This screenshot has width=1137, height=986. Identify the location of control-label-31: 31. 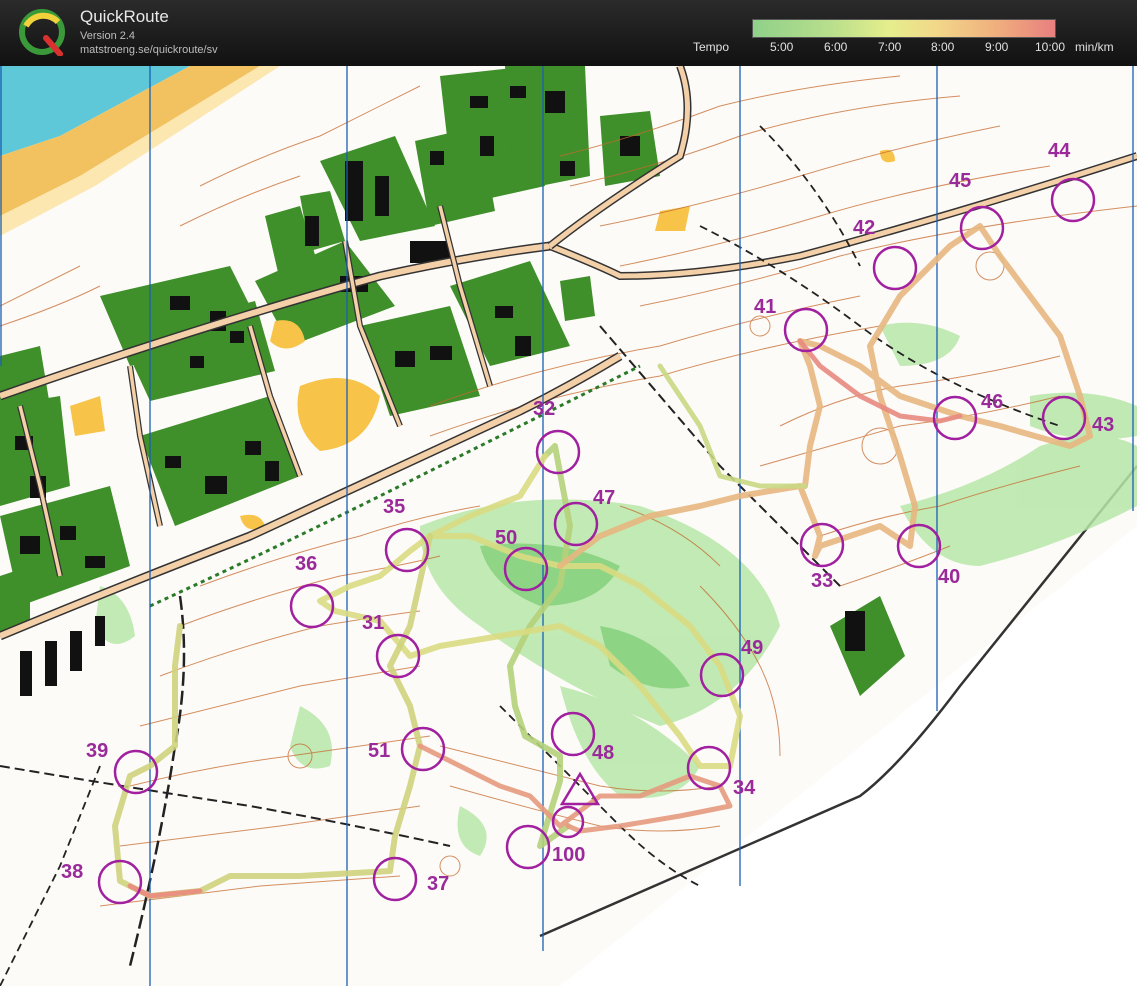
(373, 623).